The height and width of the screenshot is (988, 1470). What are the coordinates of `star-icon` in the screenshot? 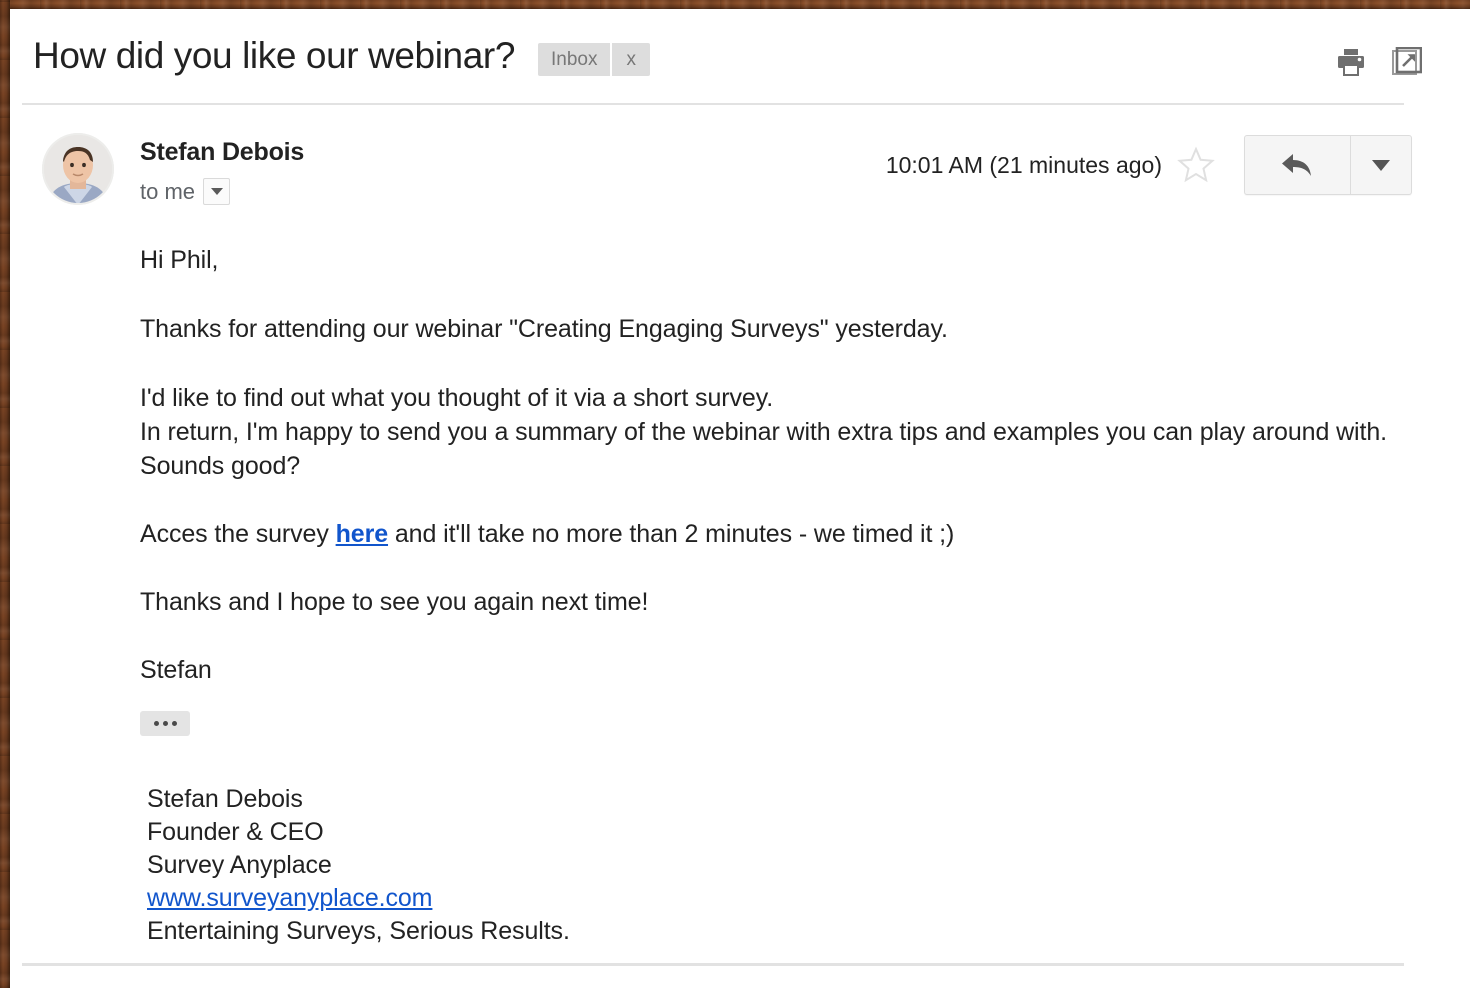 It's located at (1196, 165).